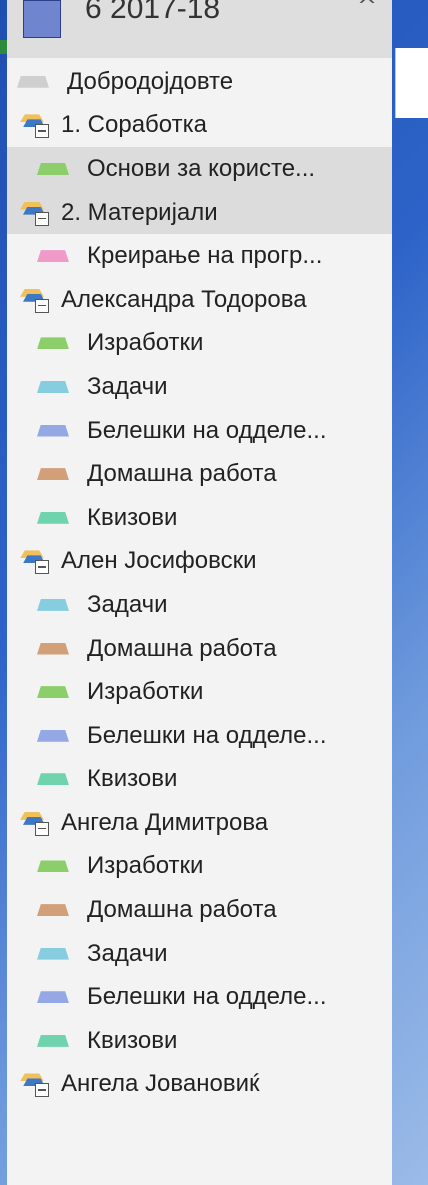 The image size is (428, 1185). What do you see at coordinates (160, 1084) in the screenshot?
I see `section-group-label: Ангела Јовановиќ` at bounding box center [160, 1084].